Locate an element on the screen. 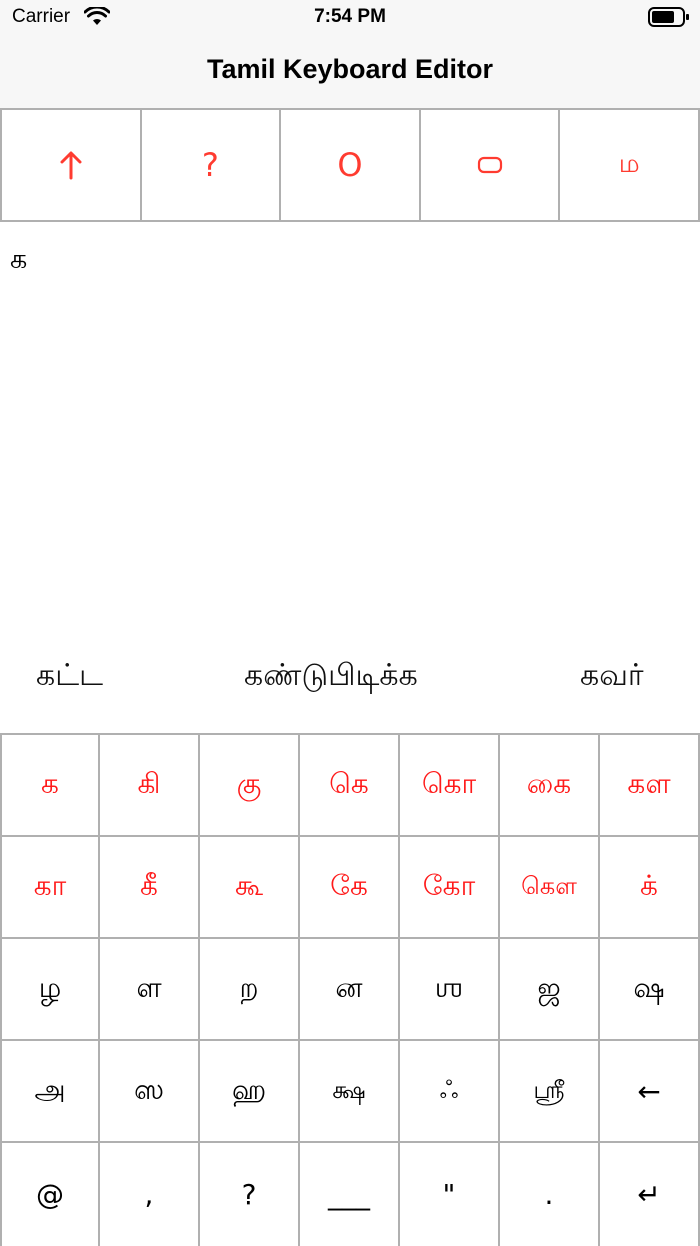 This screenshot has width=700, height=1246. key: ன is located at coordinates (350, 989).